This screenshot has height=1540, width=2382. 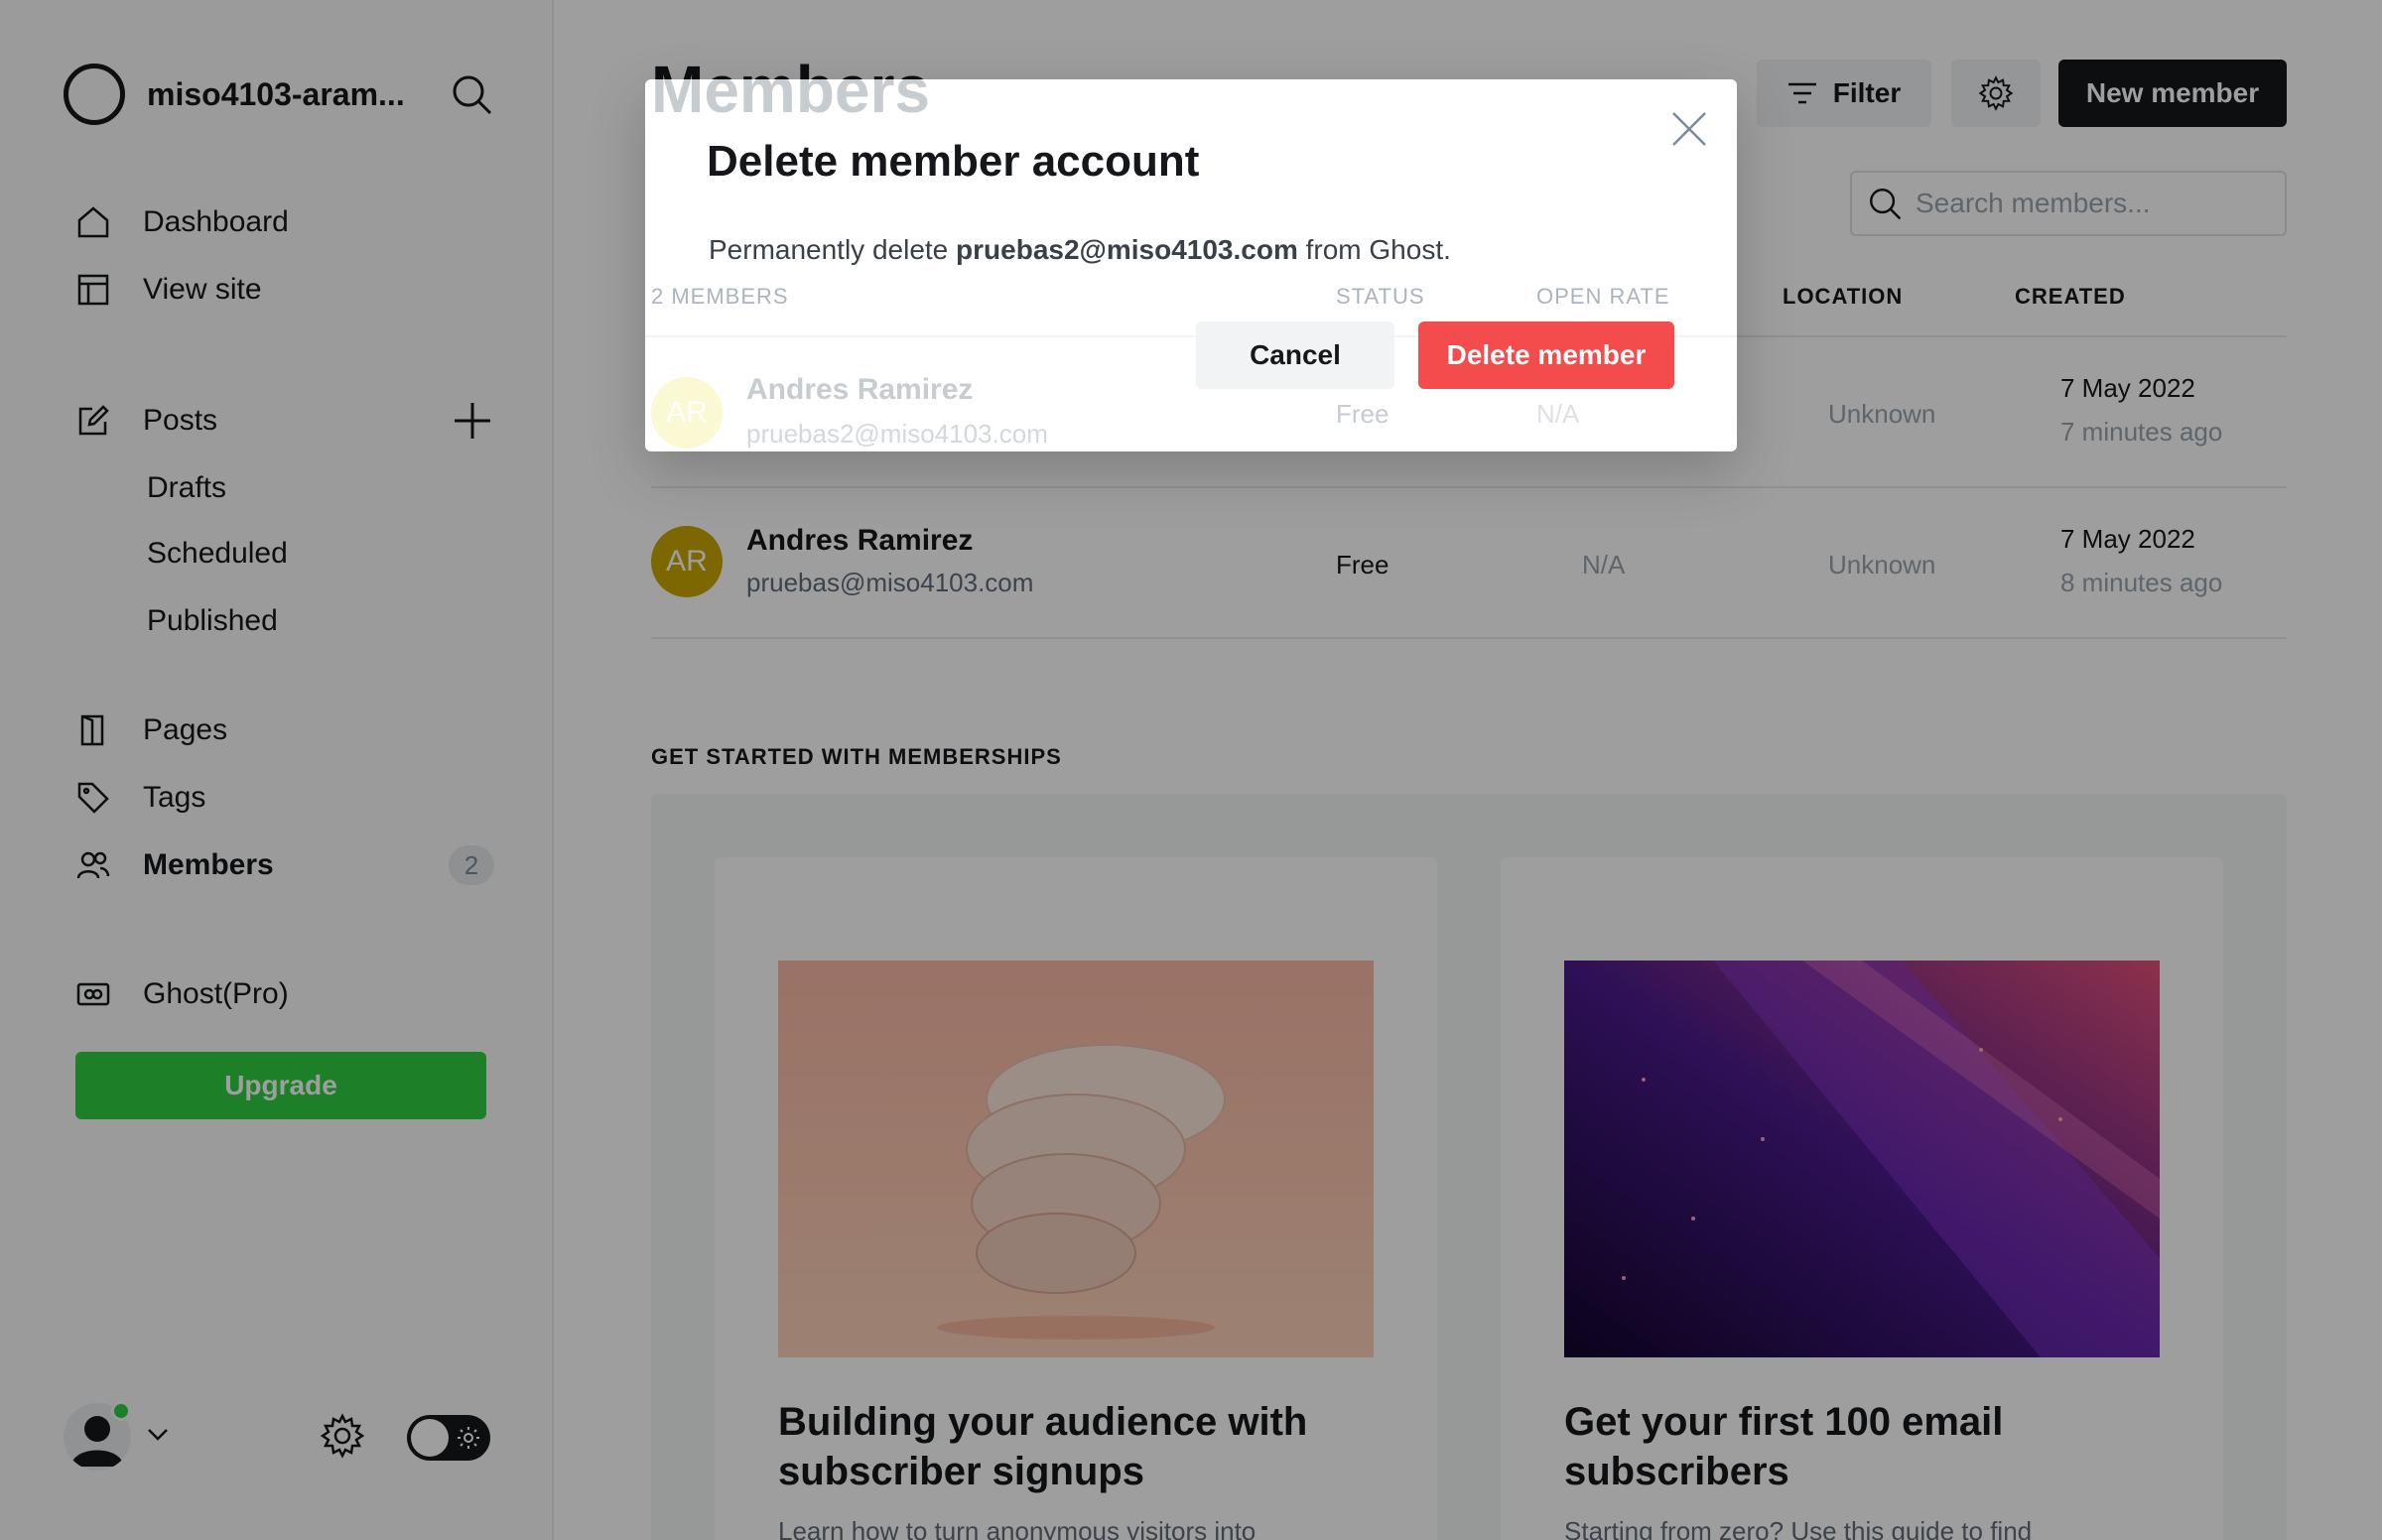 I want to click on message-prefix: Permanently delete, so click(x=833, y=249).